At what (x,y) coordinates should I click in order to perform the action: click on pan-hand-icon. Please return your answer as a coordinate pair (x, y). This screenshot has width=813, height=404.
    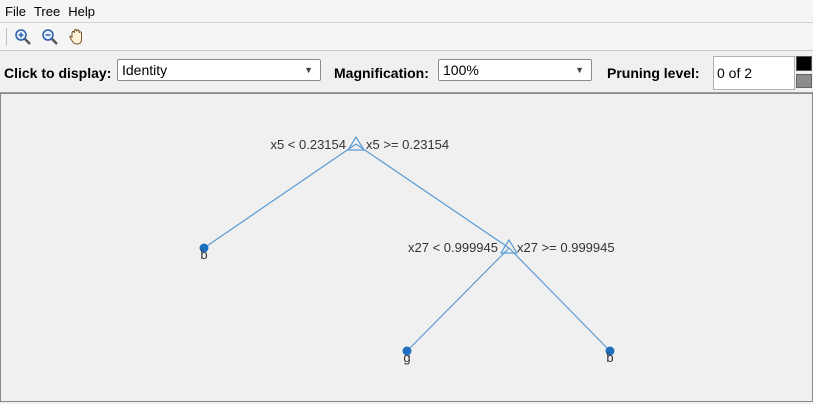
    Looking at the image, I should click on (75, 36).